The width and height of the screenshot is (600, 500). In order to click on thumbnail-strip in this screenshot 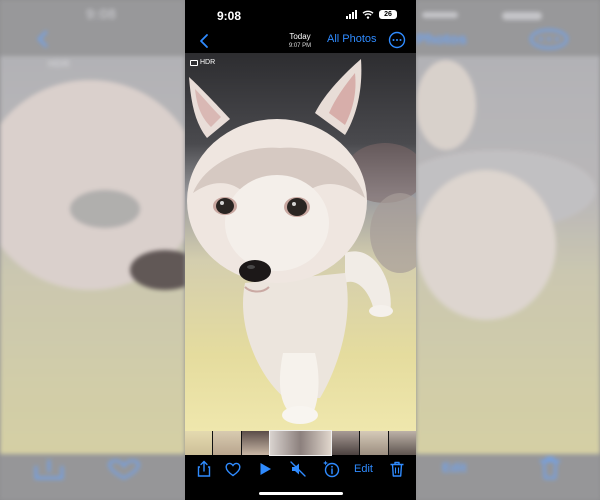, I will do `click(300, 443)`.